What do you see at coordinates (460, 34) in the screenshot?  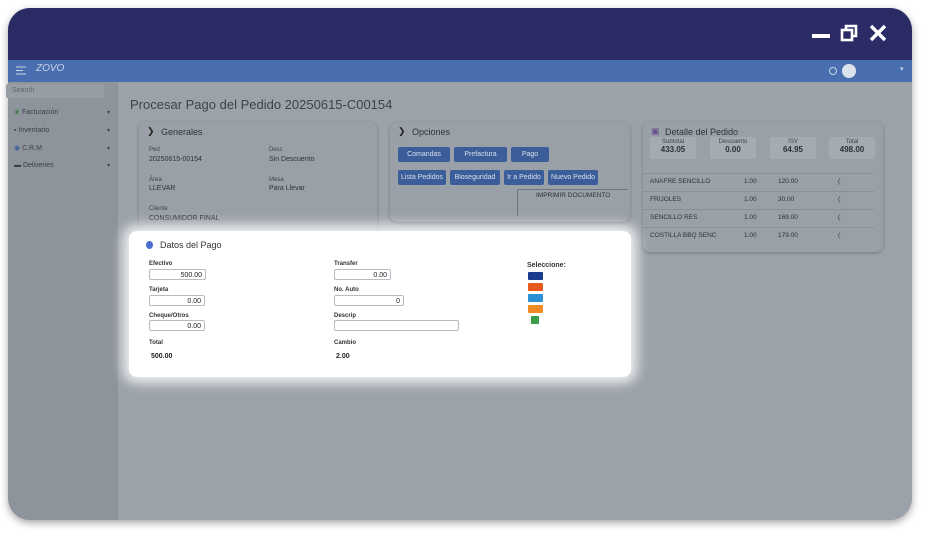 I see `title-bar` at bounding box center [460, 34].